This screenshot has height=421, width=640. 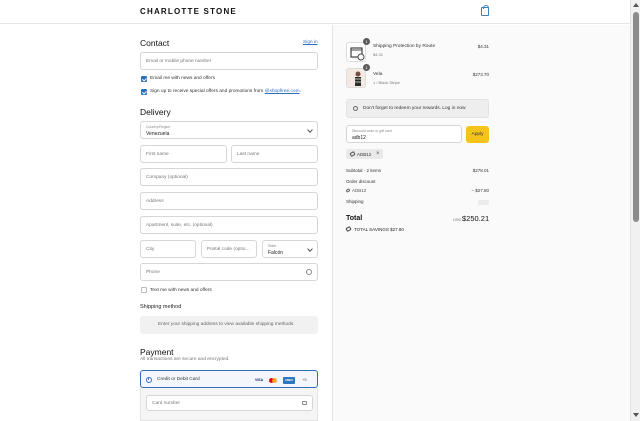 What do you see at coordinates (153, 272) in the screenshot?
I see `phone-placeholder: Phone` at bounding box center [153, 272].